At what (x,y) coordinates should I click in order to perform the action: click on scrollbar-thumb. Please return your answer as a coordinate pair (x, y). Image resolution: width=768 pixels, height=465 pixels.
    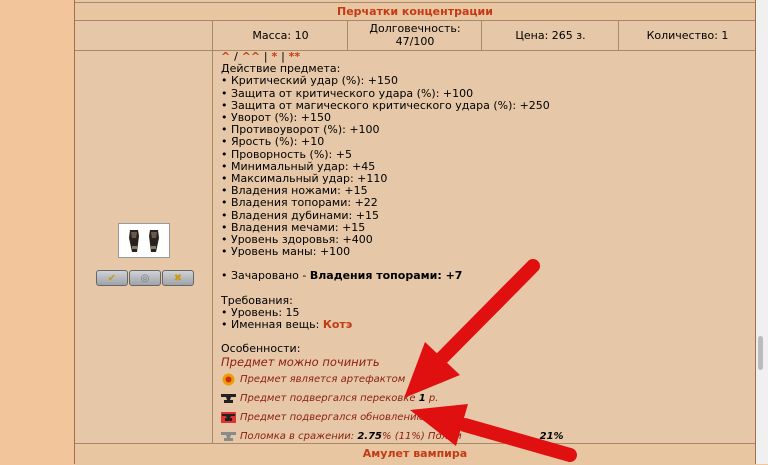
    Looking at the image, I should click on (760, 353).